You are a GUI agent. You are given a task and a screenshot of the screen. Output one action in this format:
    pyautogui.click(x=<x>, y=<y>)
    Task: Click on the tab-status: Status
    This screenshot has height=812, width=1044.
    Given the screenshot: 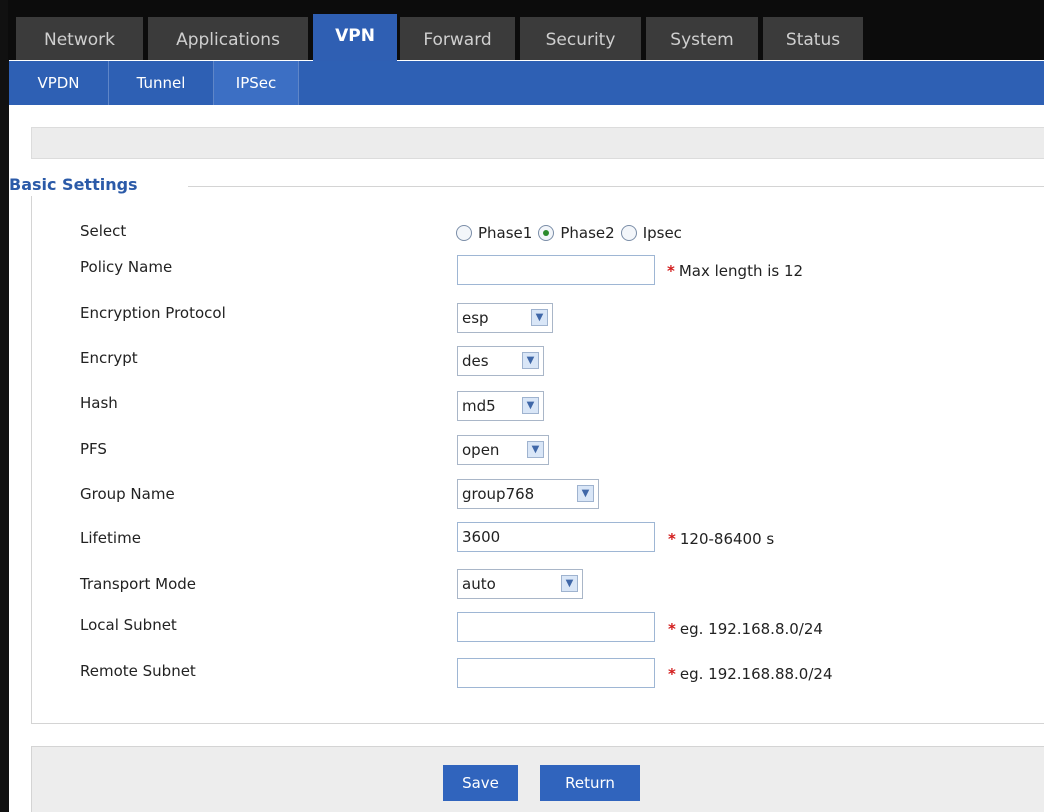 What is the action you would take?
    pyautogui.click(x=813, y=38)
    